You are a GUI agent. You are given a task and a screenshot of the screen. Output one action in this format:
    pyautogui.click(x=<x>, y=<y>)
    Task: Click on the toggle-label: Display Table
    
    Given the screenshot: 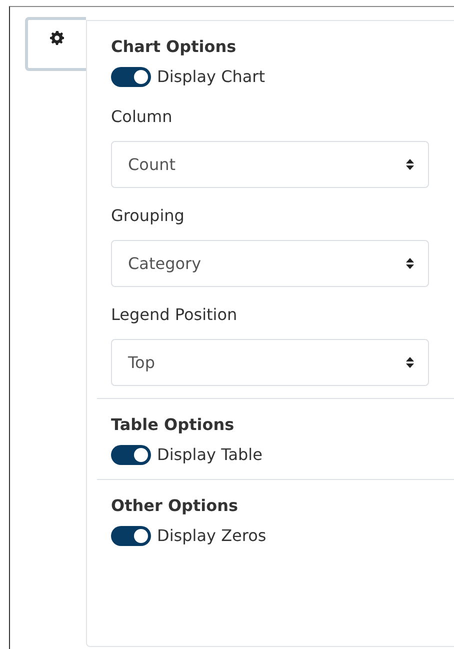 What is the action you would take?
    pyautogui.click(x=209, y=455)
    